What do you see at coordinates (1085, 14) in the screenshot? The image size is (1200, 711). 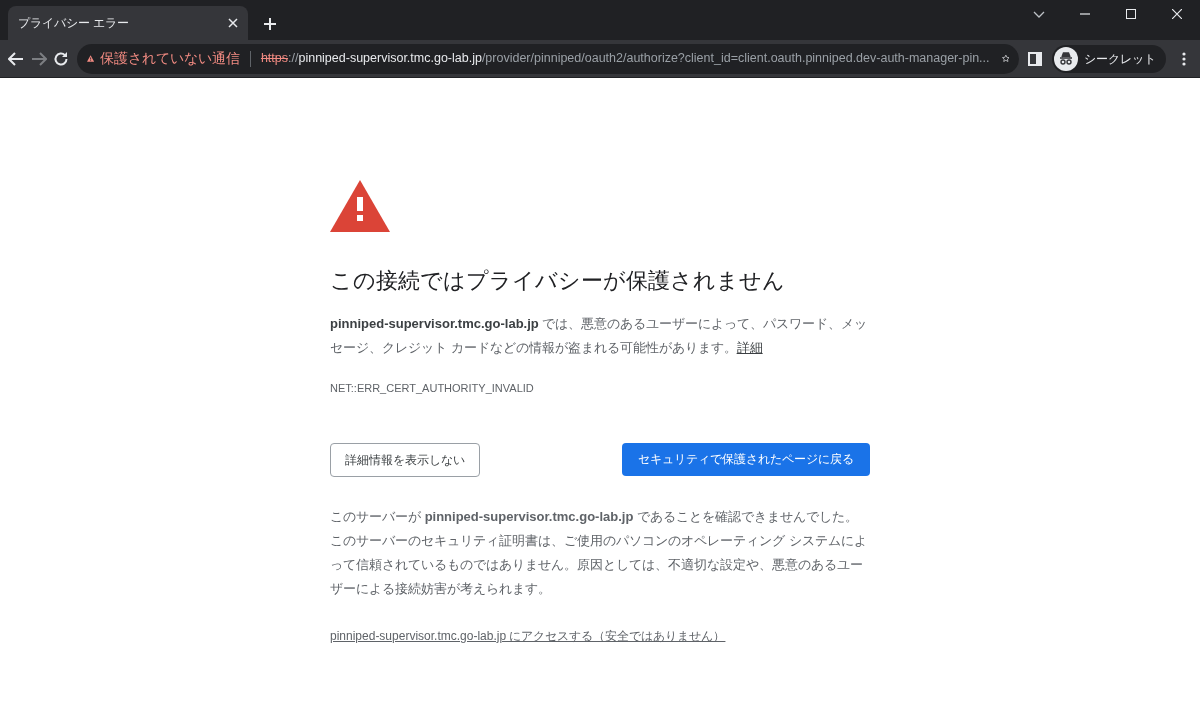 I see `minimize-icon` at bounding box center [1085, 14].